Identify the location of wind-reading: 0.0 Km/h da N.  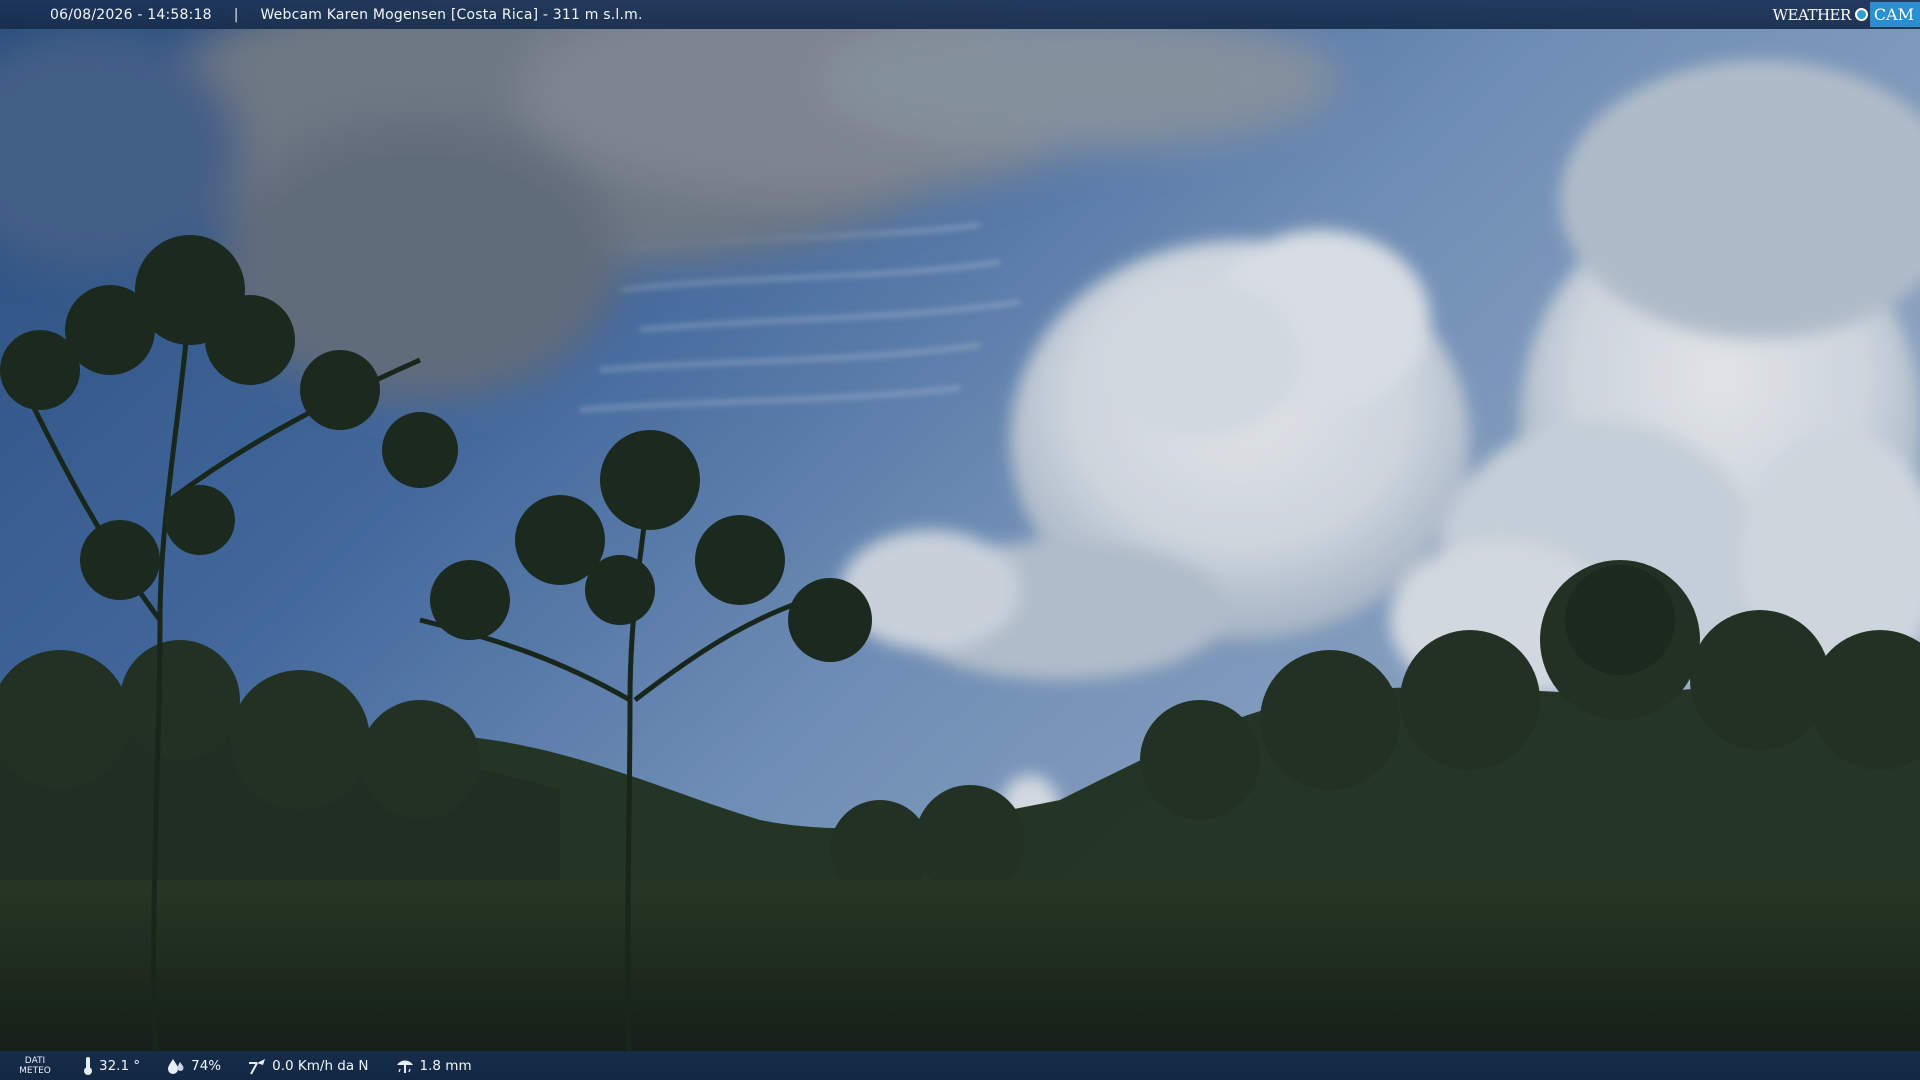
(308, 1066).